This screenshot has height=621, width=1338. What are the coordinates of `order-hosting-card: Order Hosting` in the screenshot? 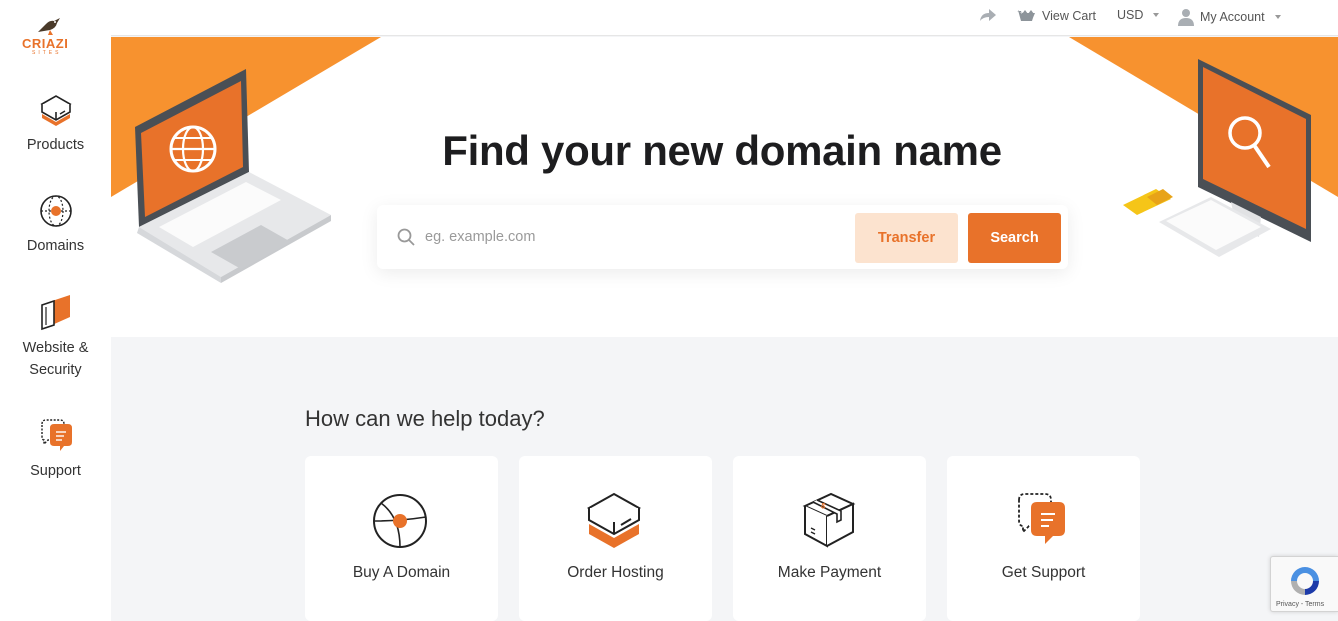 It's located at (615, 538).